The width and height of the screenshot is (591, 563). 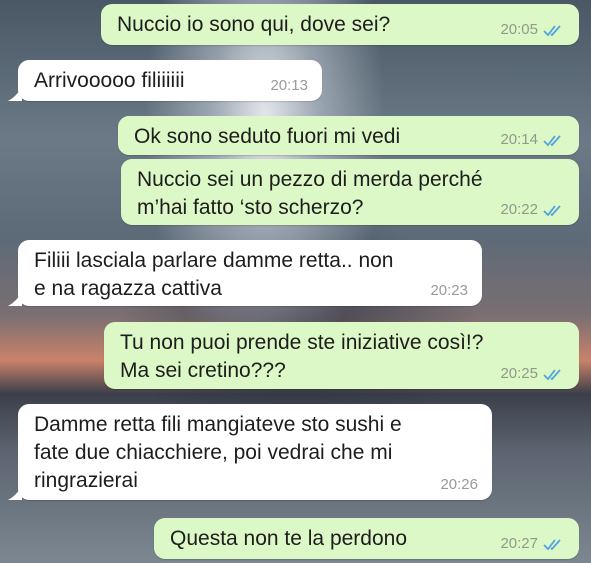 I want to click on message-text: Nuccio io sono qui, dove sei?, so click(x=254, y=24).